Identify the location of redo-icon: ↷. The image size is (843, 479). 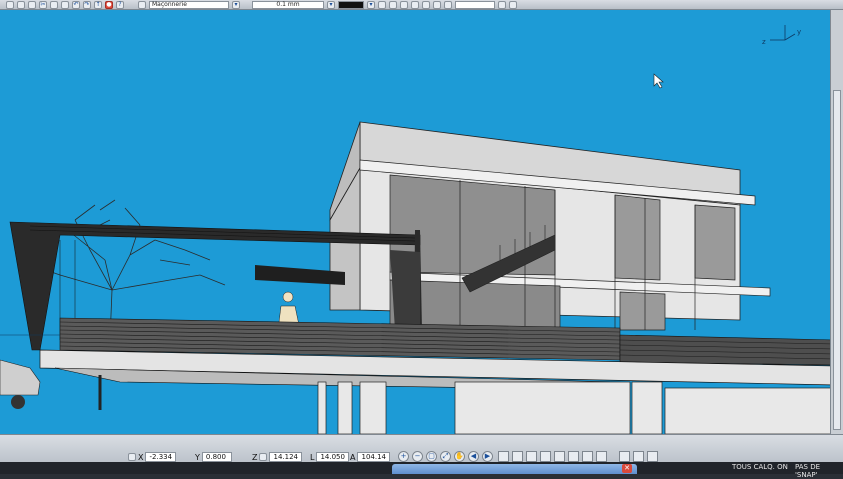
(87, 4).